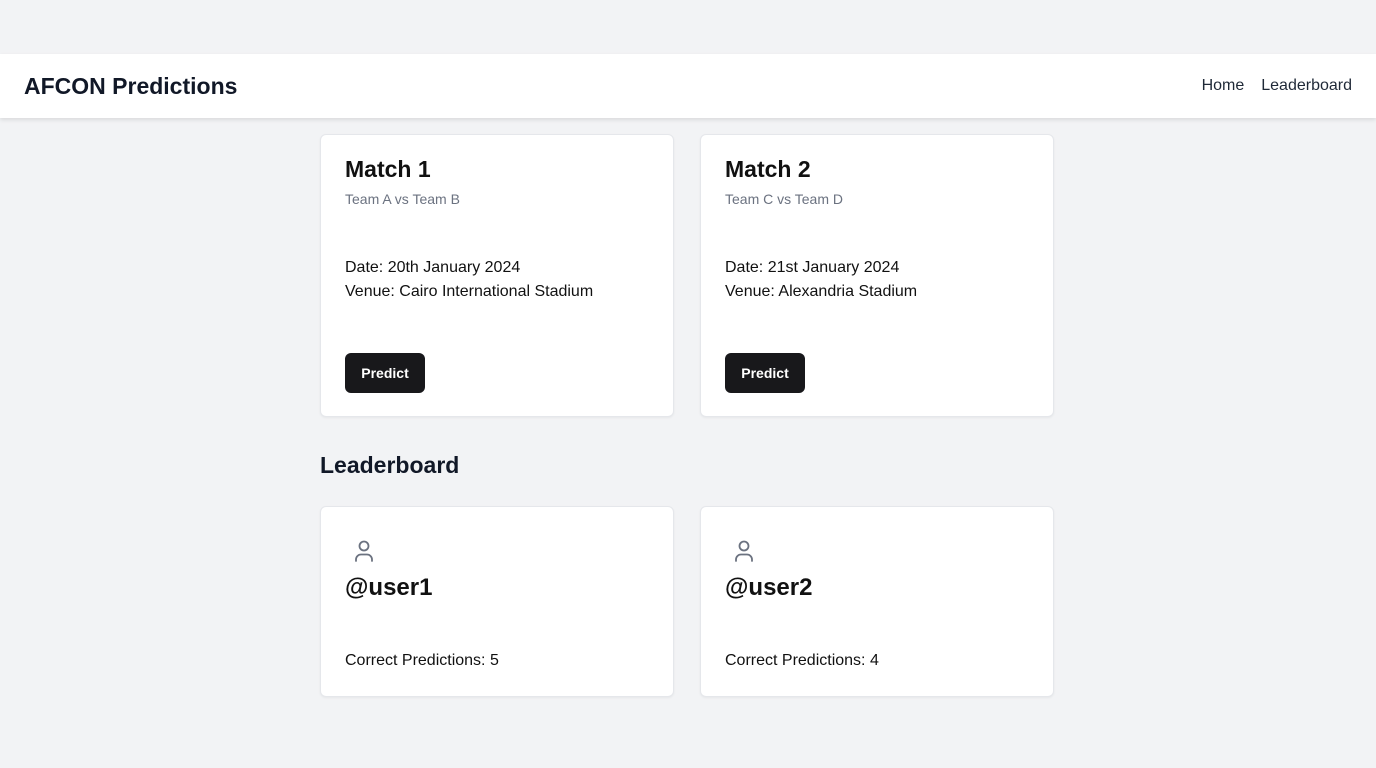 The image size is (1376, 768). I want to click on match-teams: Team A vs Team B, so click(402, 199).